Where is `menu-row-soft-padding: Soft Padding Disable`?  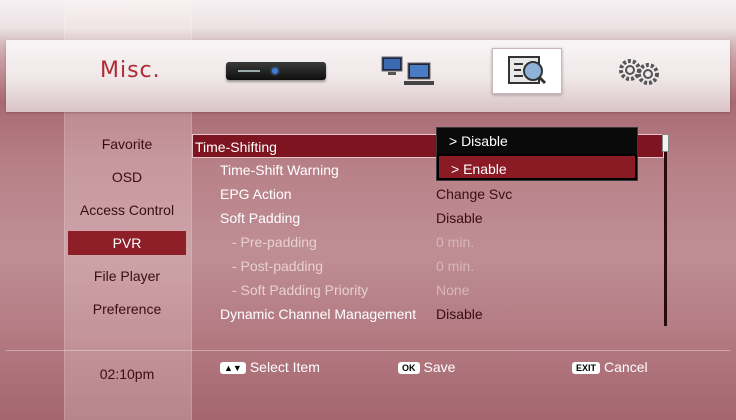 menu-row-soft-padding: Soft Padding Disable is located at coordinates (442, 218).